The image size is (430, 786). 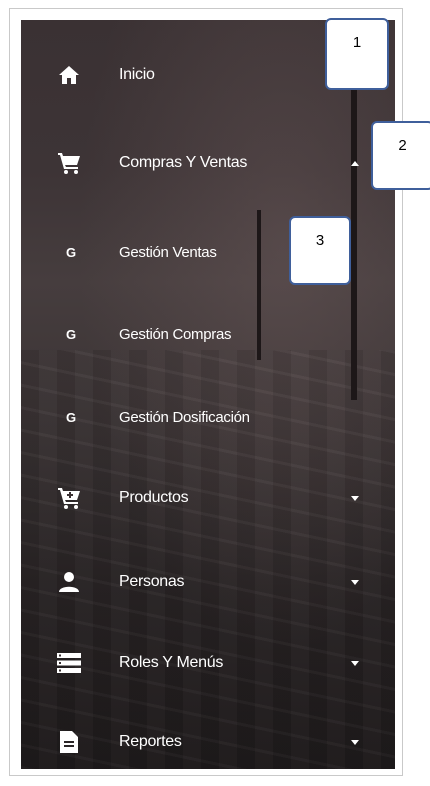 What do you see at coordinates (69, 742) in the screenshot?
I see `document-icon` at bounding box center [69, 742].